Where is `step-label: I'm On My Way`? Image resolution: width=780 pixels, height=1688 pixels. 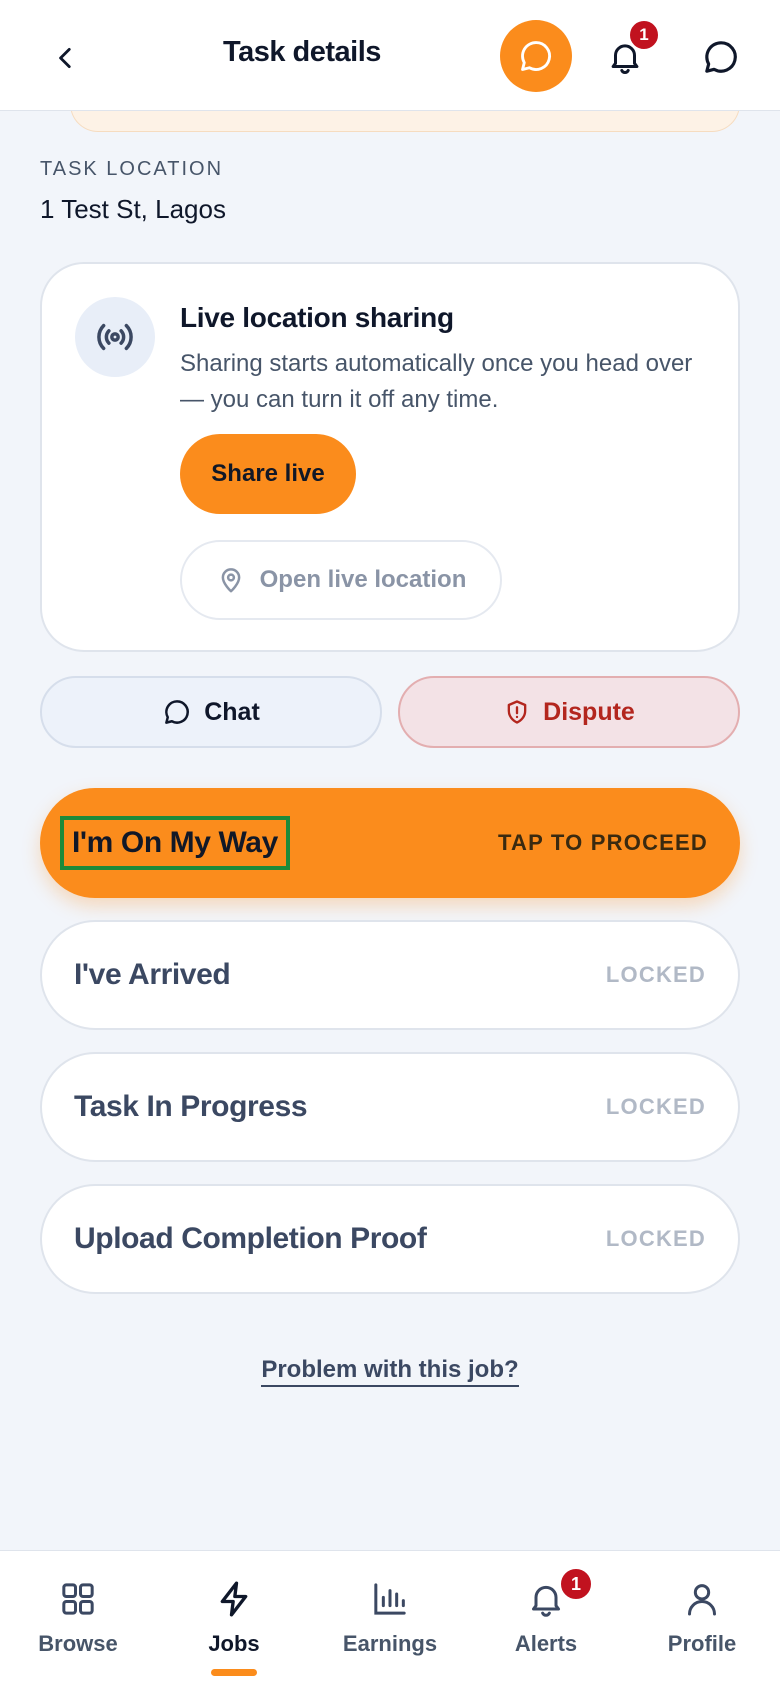
step-label: I'm On My Way is located at coordinates (175, 843).